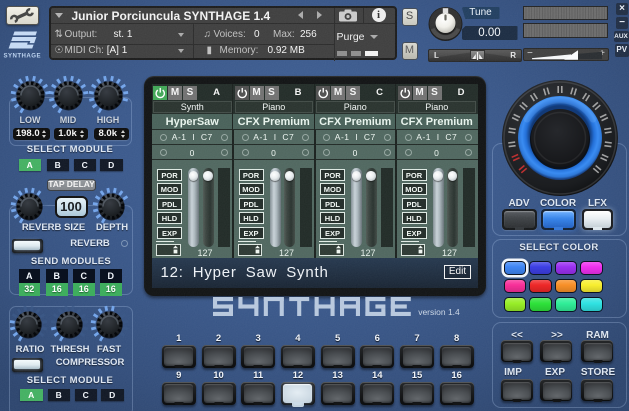 Image resolution: width=629 pixels, height=411 pixels. What do you see at coordinates (22, 56) in the screenshot?
I see `svg-text: SYNTHAGE` at bounding box center [22, 56].